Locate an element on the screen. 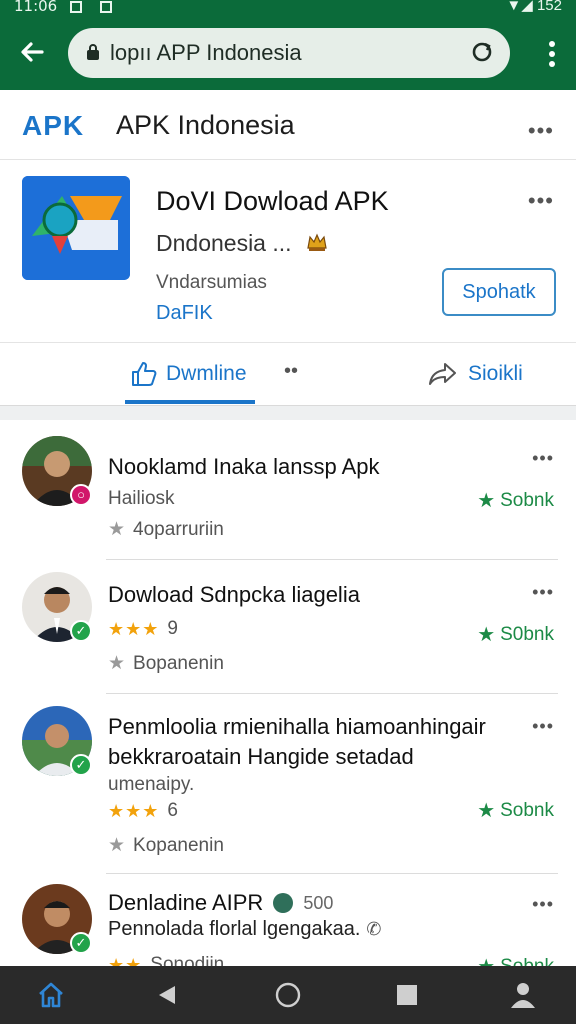  review-meta: Pennolada florlal lgengakaa. is located at coordinates (234, 929).